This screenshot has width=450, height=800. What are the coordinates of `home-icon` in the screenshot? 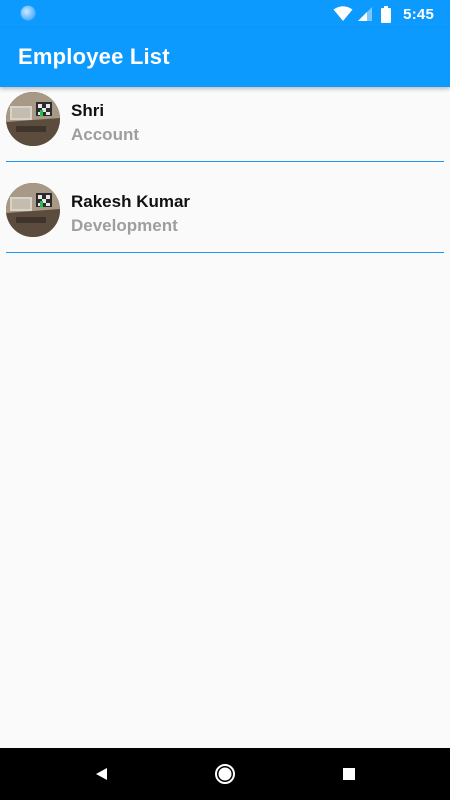 It's located at (225, 774).